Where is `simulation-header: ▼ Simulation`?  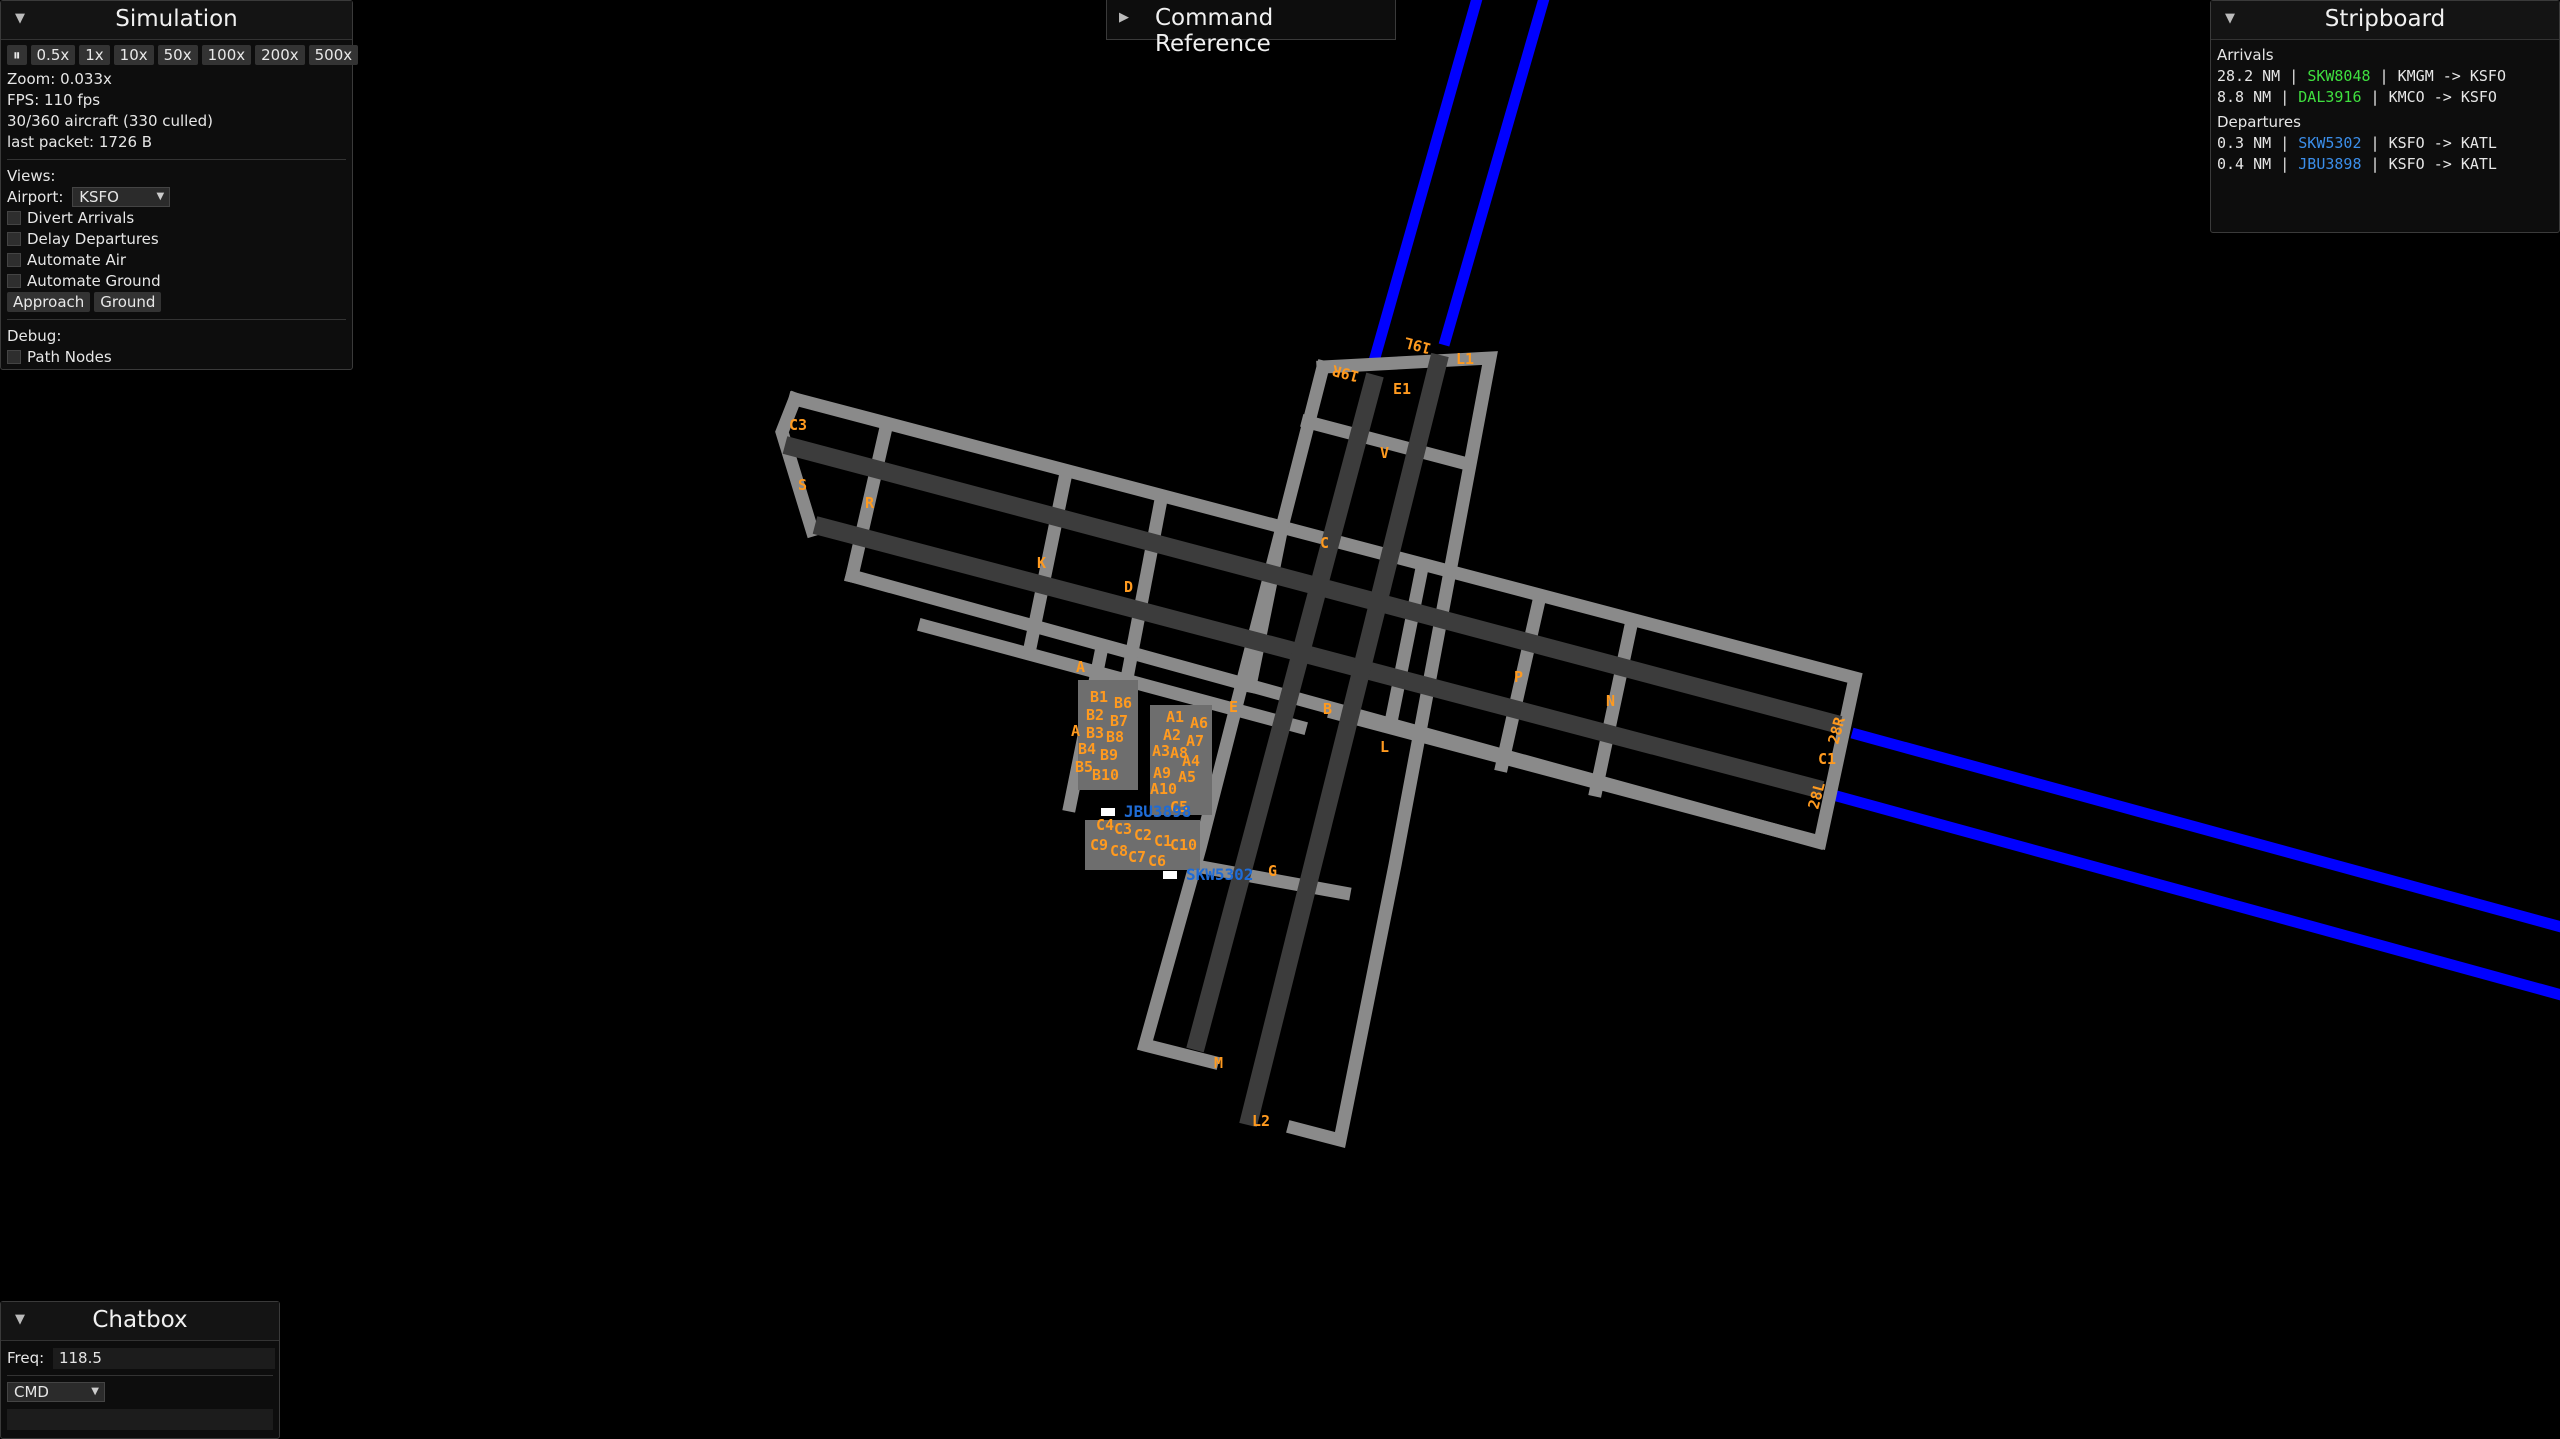
simulation-header: ▼ Simulation is located at coordinates (176, 20).